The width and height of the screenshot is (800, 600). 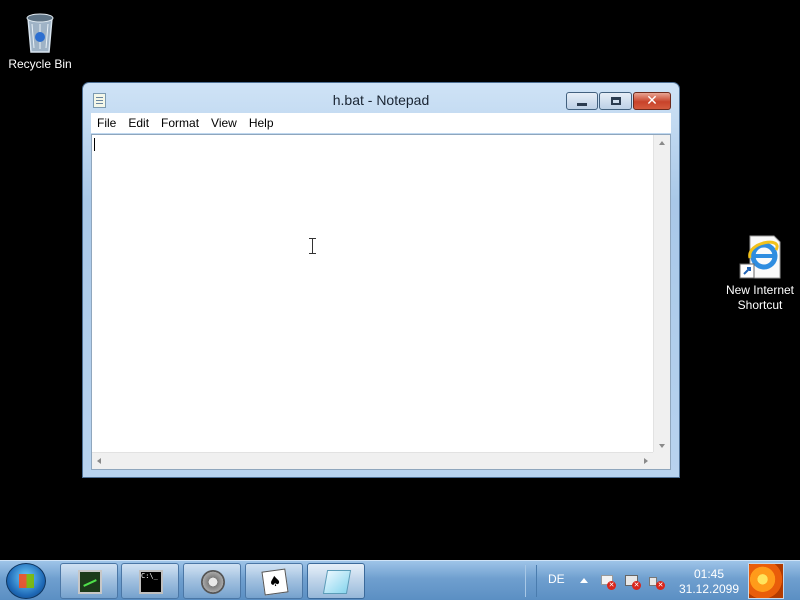 I want to click on menu-view: View, so click(x=224, y=123).